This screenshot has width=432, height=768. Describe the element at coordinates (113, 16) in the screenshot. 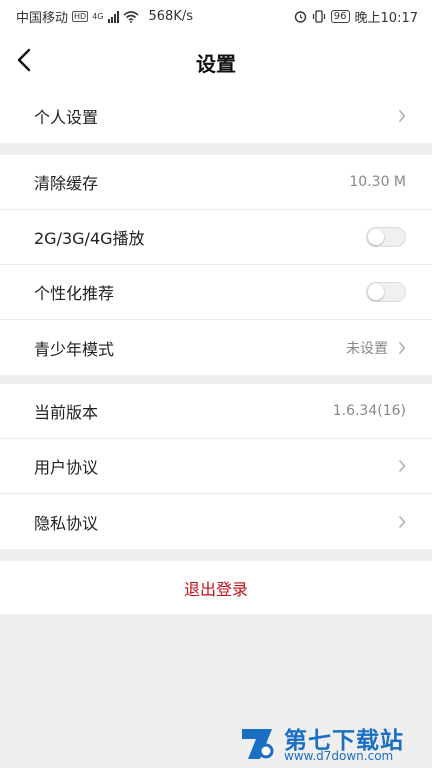

I see `signal-icon` at that location.